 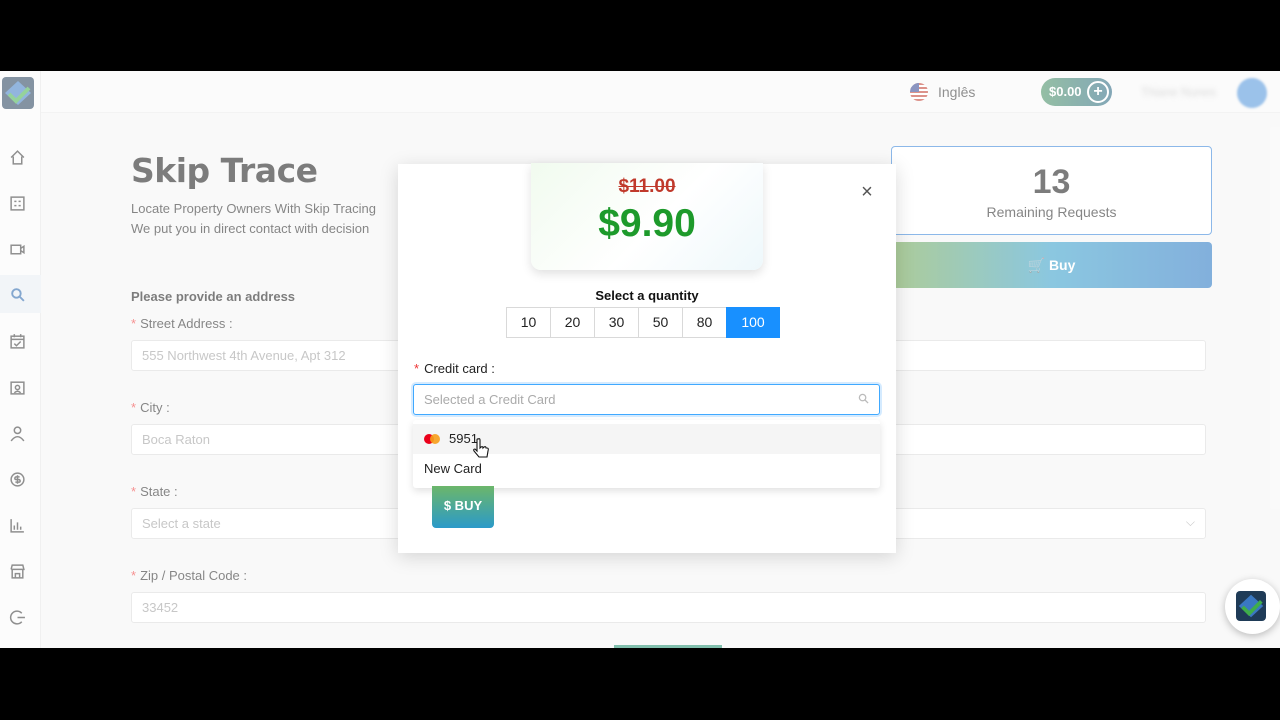 I want to click on credit-card-label: * Credit card :, so click(x=454, y=368).